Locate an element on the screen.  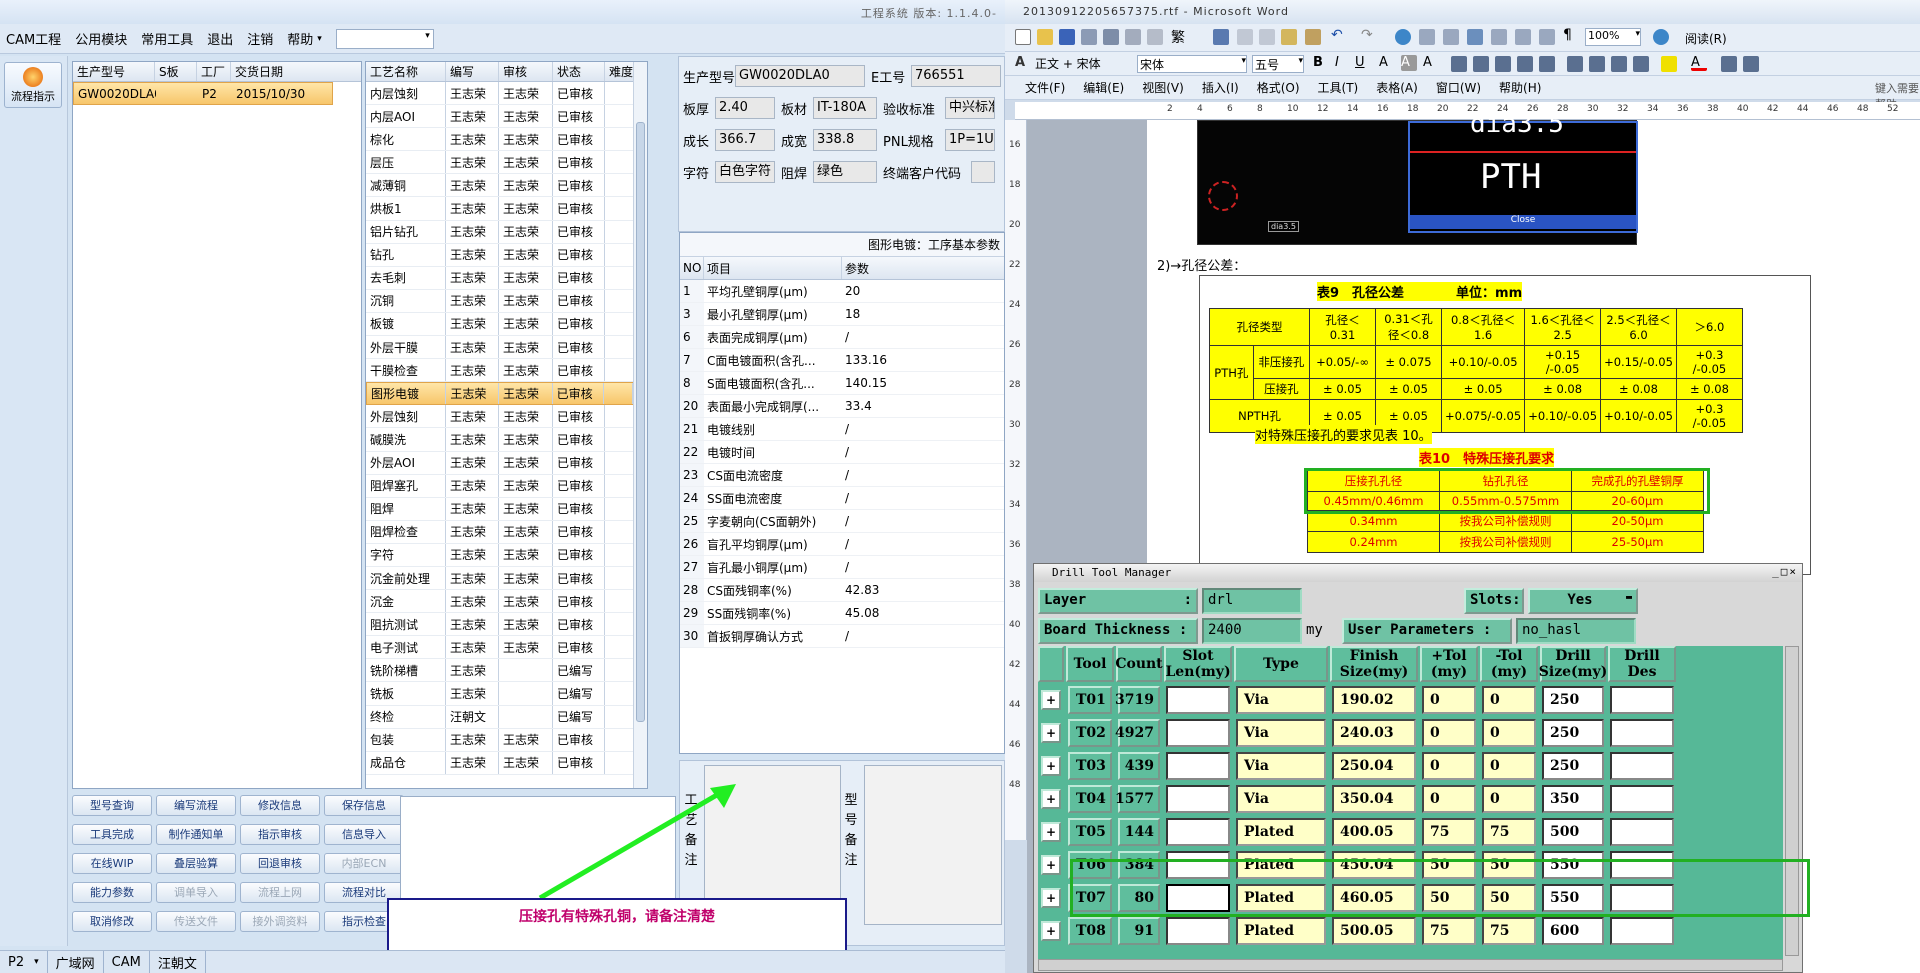
param-row: 1 平均孔壁铜厚(μm) 20 is located at coordinates (842, 291).